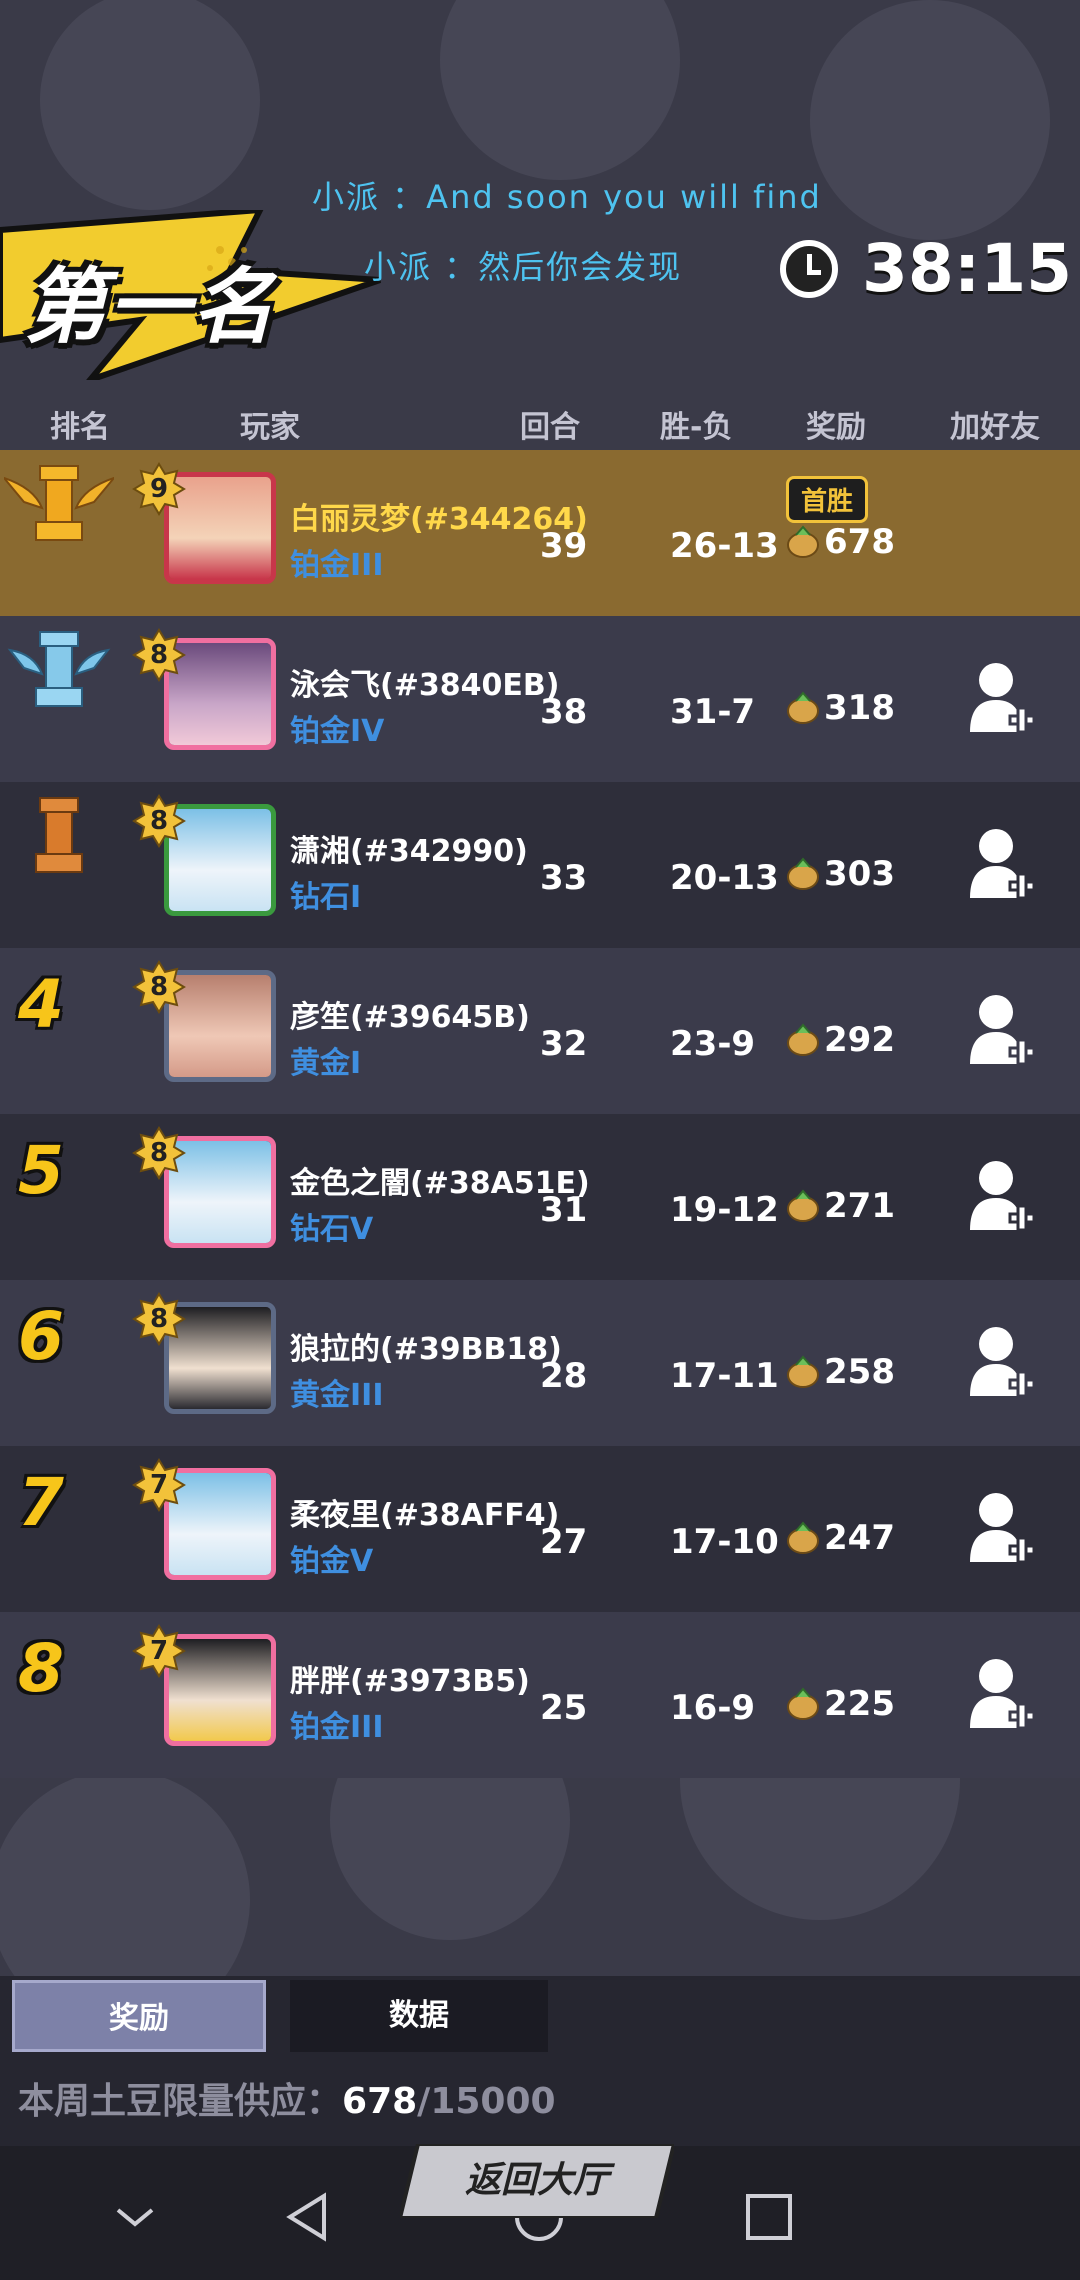 The image size is (1080, 2280). What do you see at coordinates (840, 1538) in the screenshot?
I see `reward: 247` at bounding box center [840, 1538].